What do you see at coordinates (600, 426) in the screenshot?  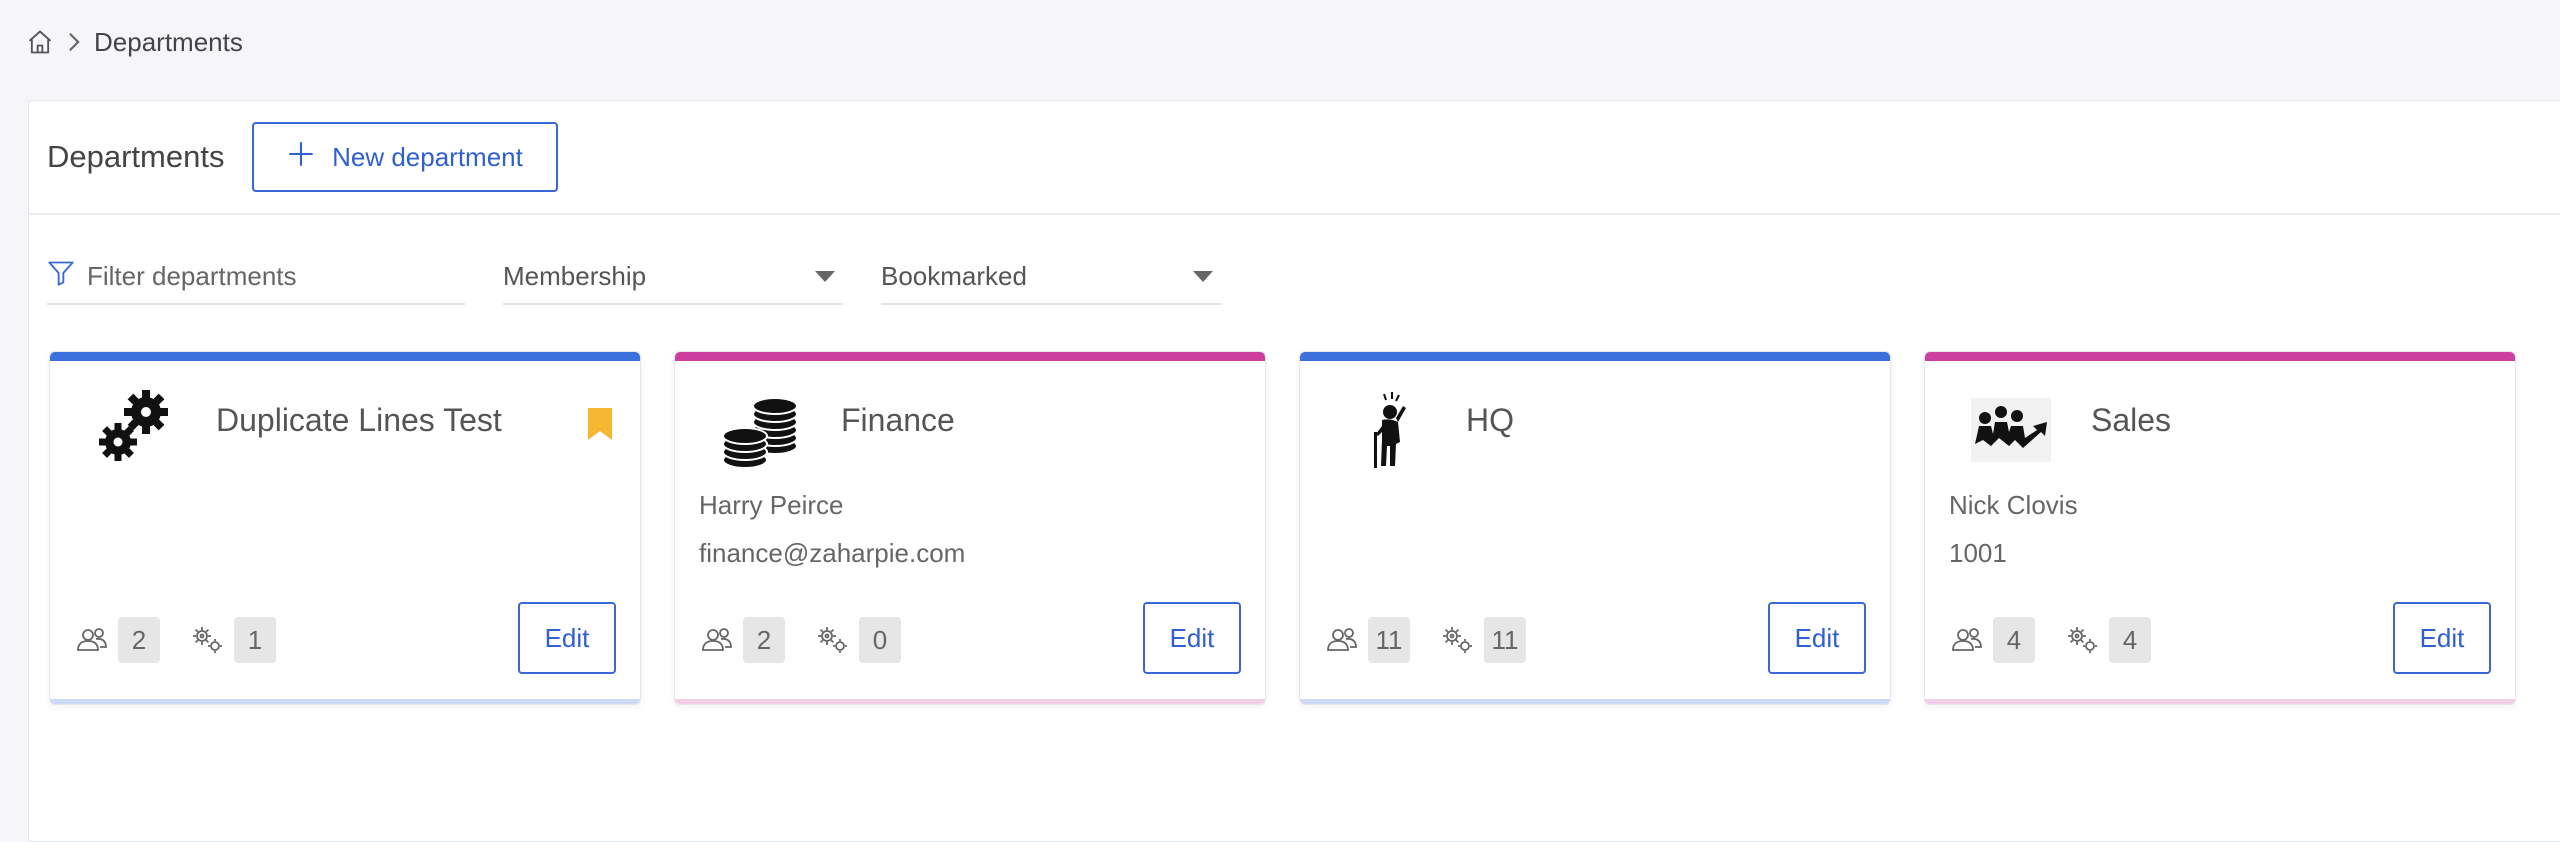 I see `bookmark-icon` at bounding box center [600, 426].